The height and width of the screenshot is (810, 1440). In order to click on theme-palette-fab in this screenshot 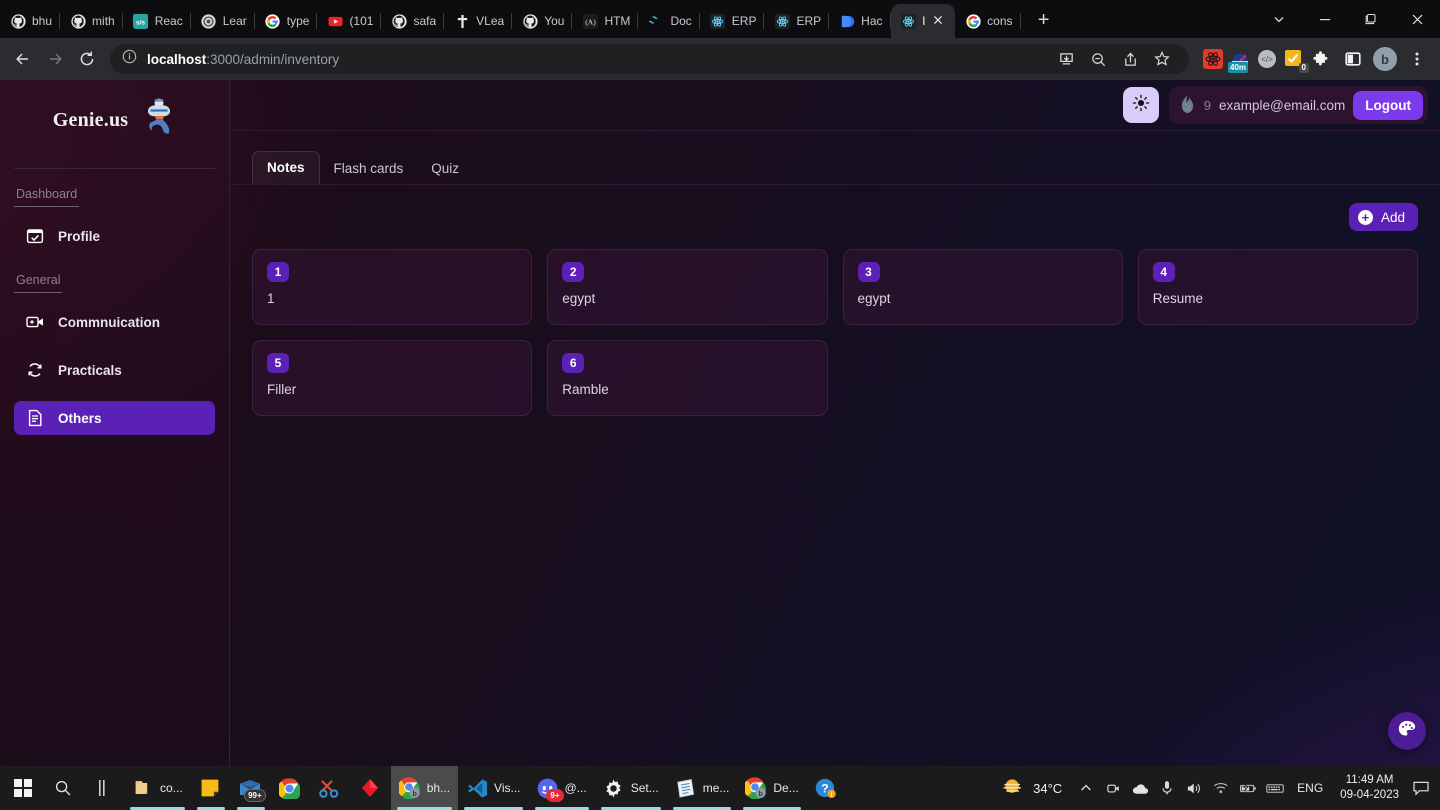, I will do `click(1407, 731)`.